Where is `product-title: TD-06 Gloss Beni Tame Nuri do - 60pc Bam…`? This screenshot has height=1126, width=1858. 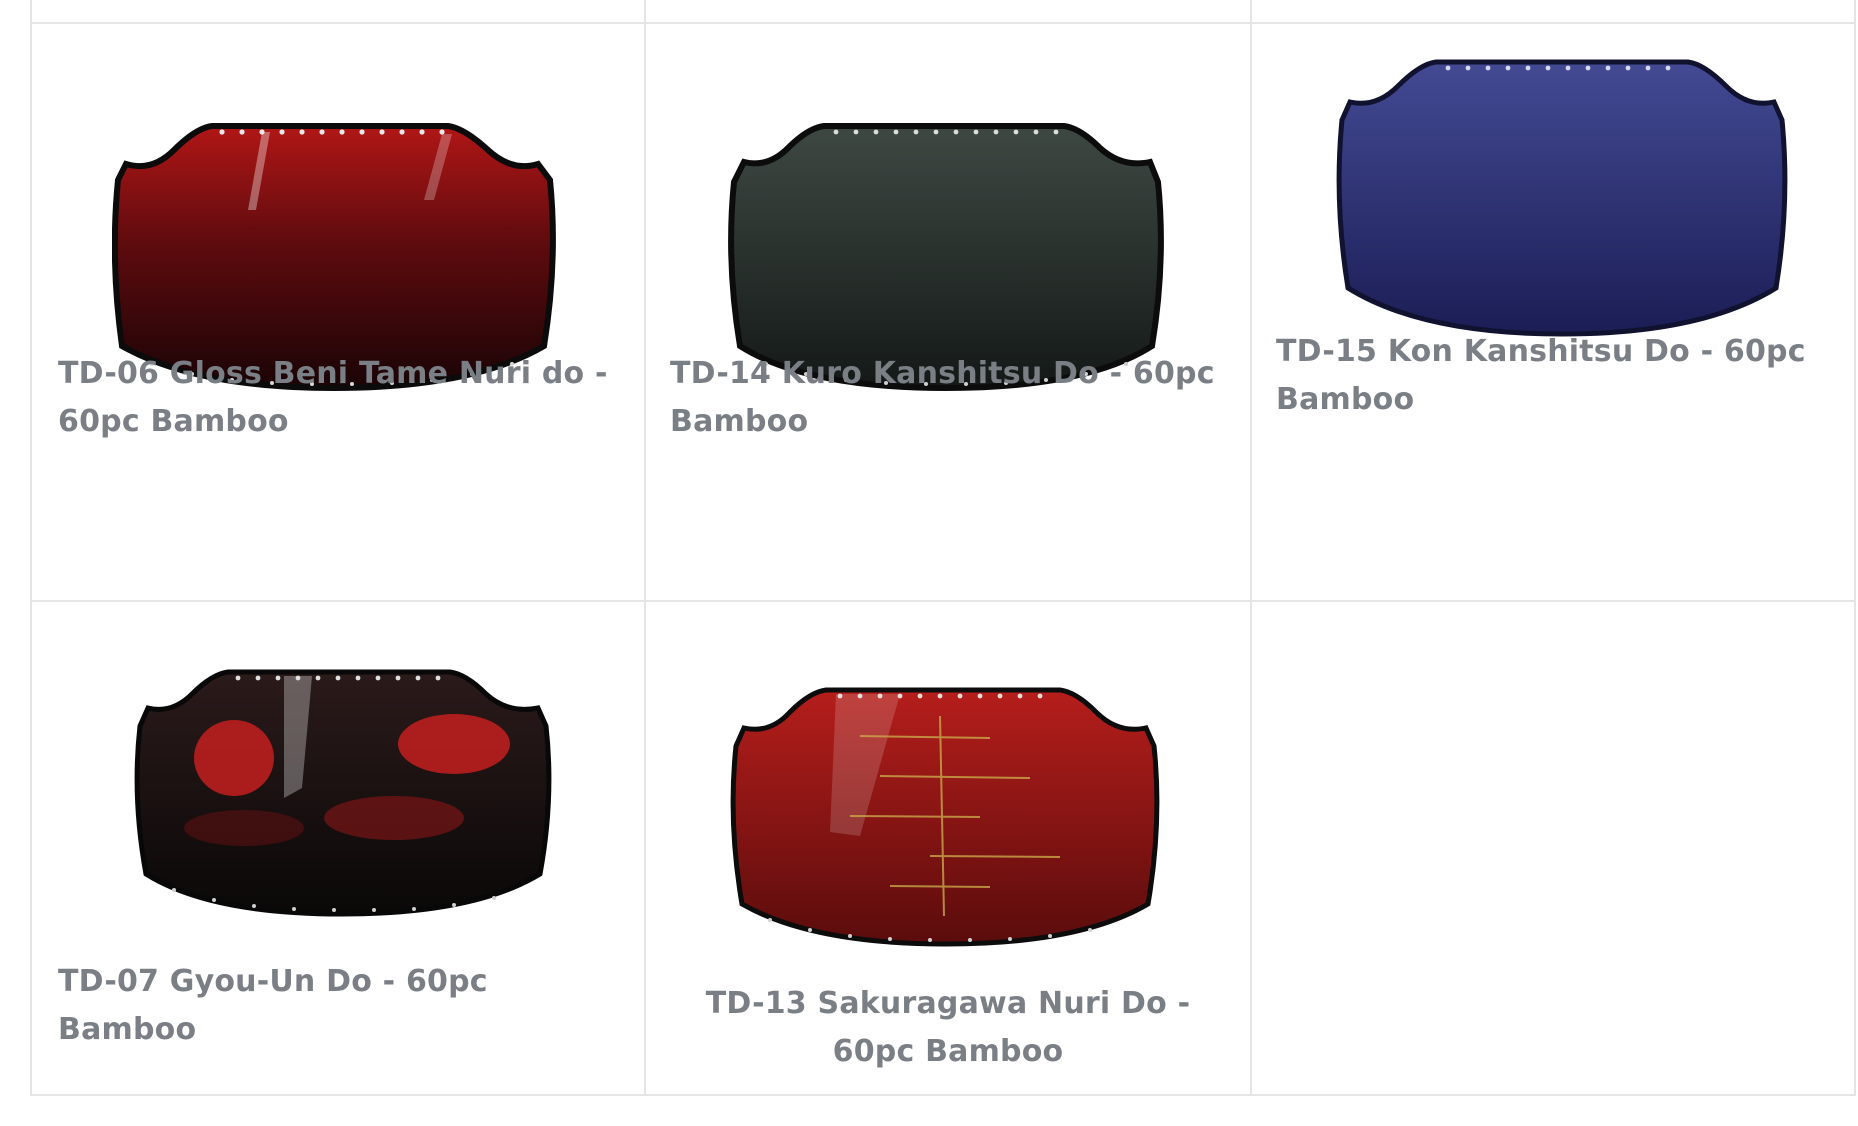 product-title: TD-06 Gloss Beni Tame Nuri do - 60pc Bam… is located at coordinates (338, 398).